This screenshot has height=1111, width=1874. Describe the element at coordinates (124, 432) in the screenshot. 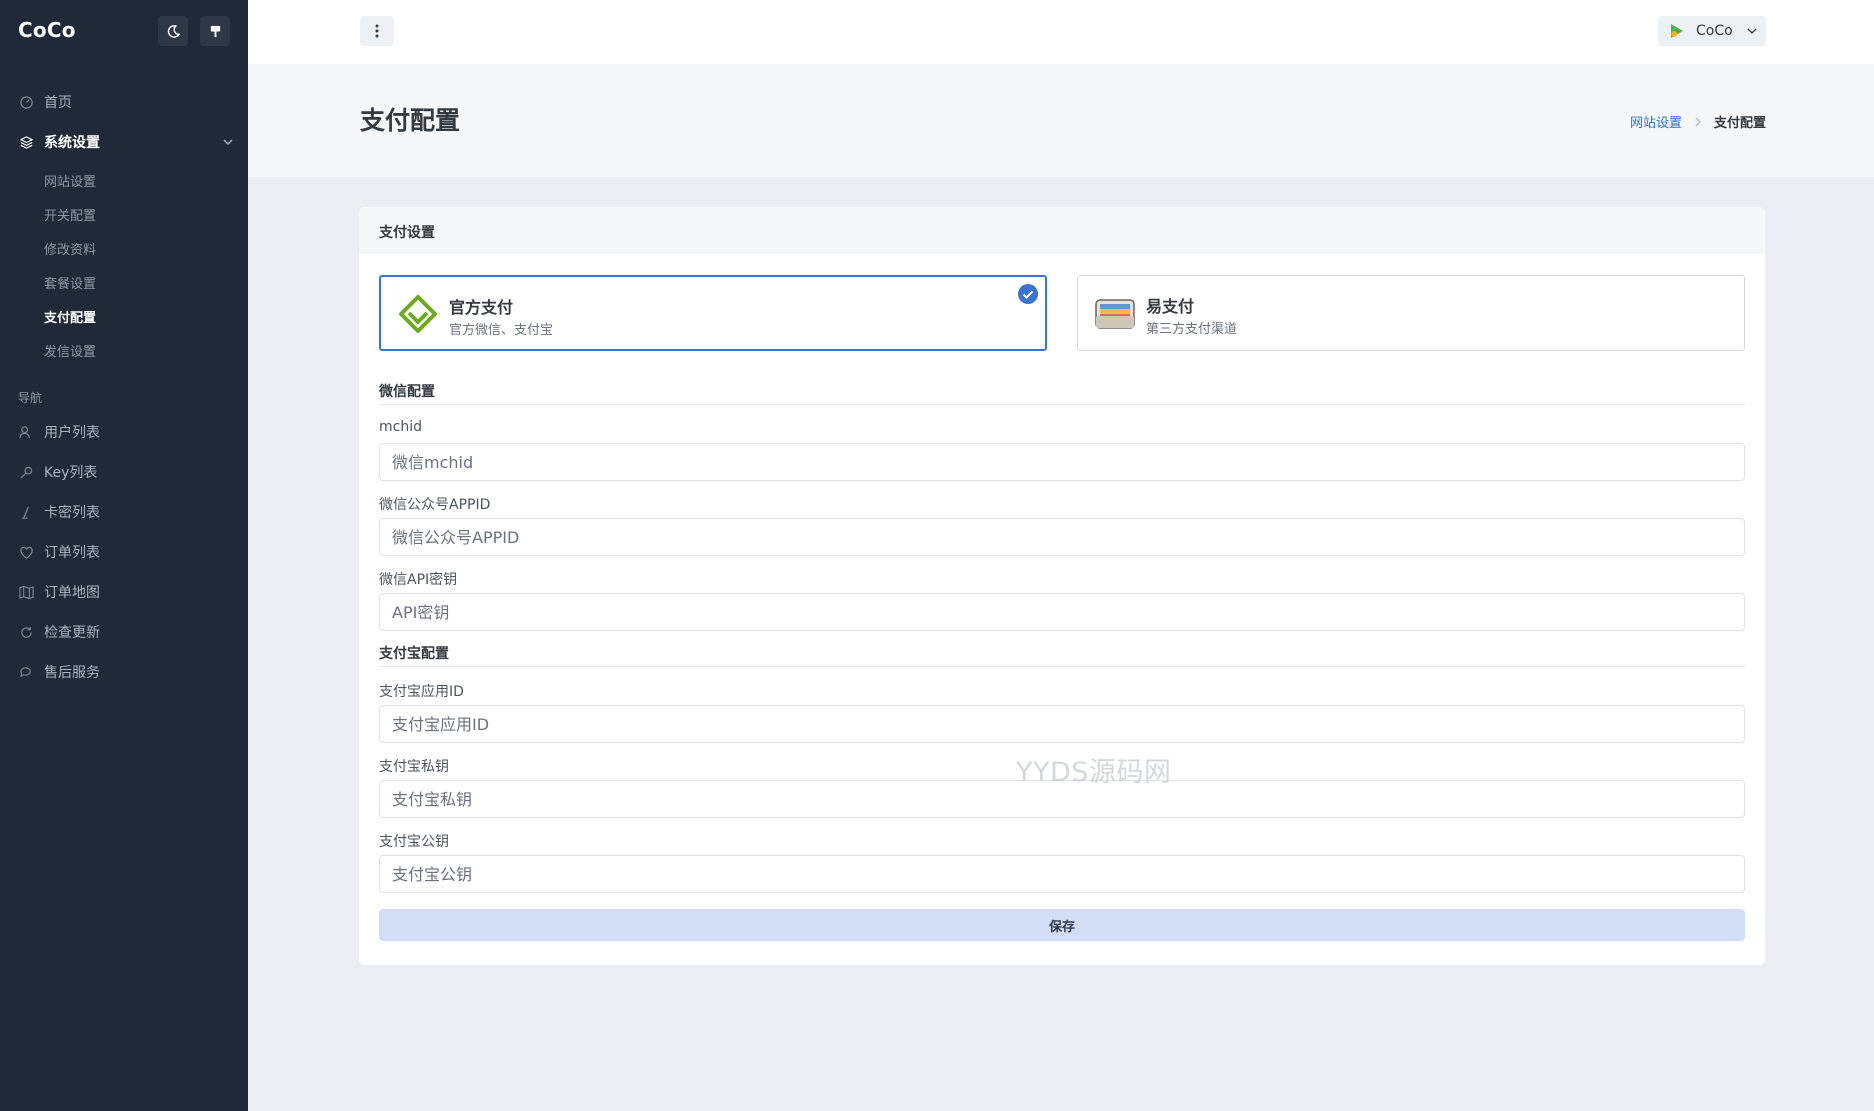

I see `sidebar-item-users: 用户列表` at that location.